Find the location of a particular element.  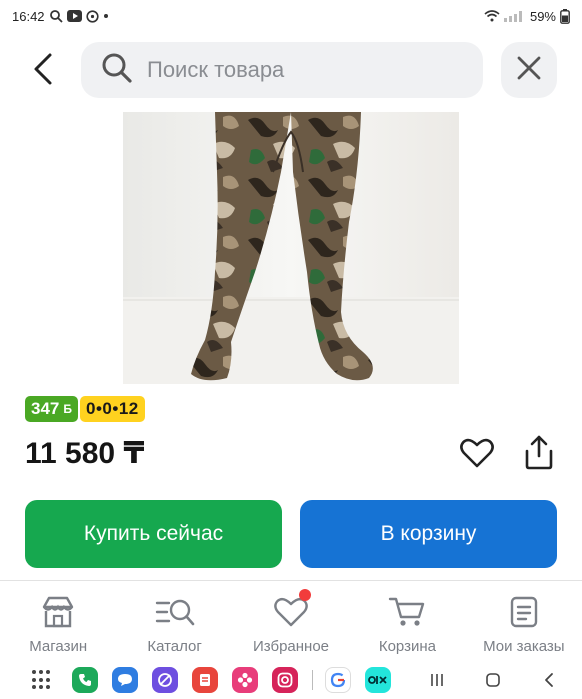

clear-search-button is located at coordinates (529, 70).